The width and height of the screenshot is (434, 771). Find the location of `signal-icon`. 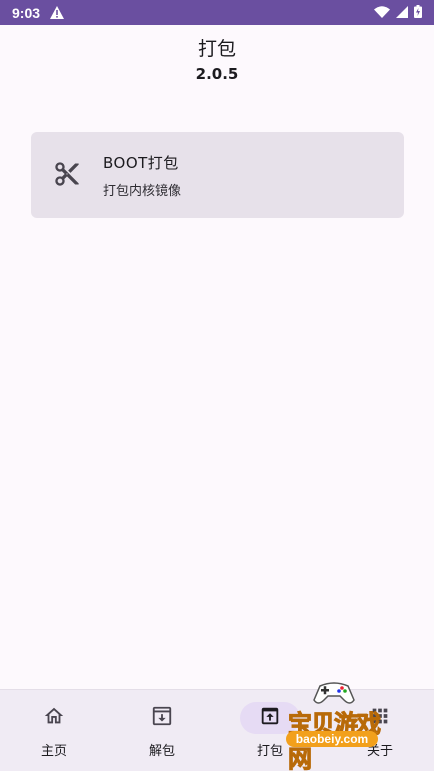

signal-icon is located at coordinates (402, 12).